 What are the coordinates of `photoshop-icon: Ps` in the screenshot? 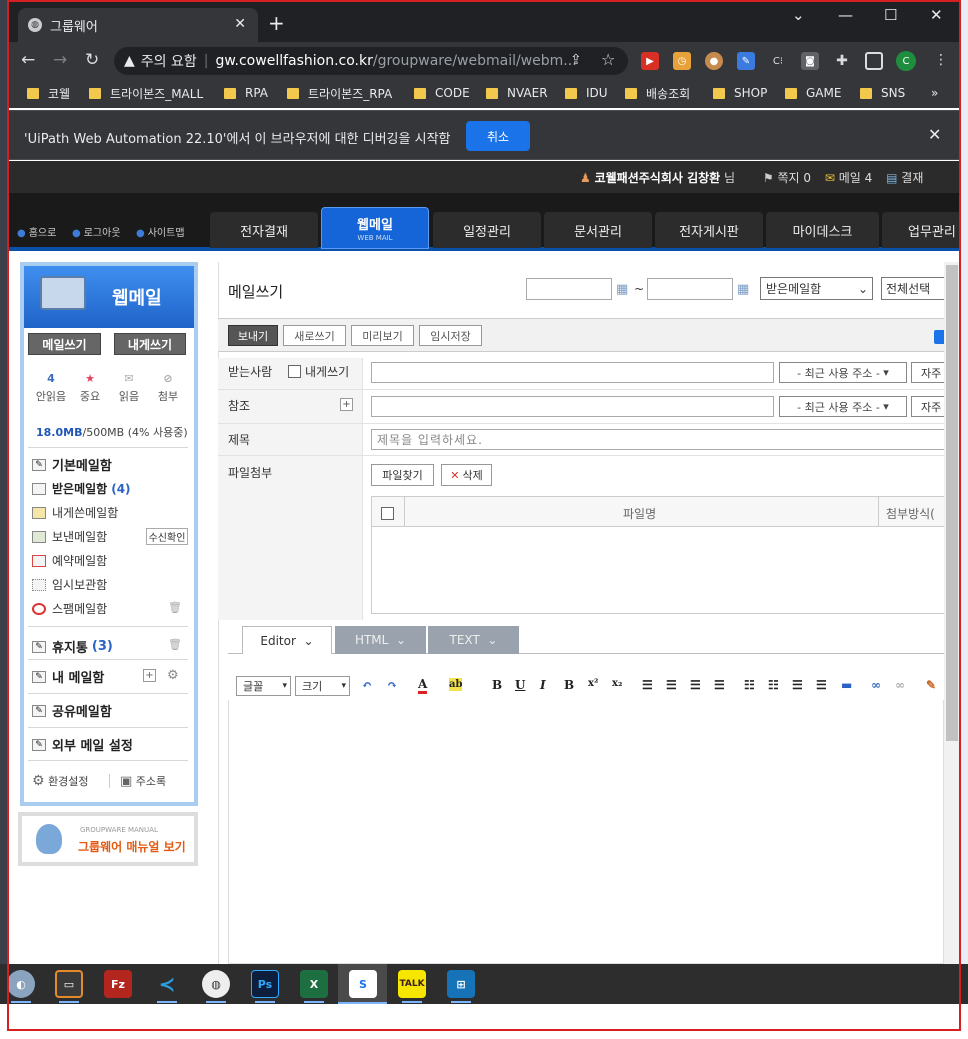 It's located at (265, 984).